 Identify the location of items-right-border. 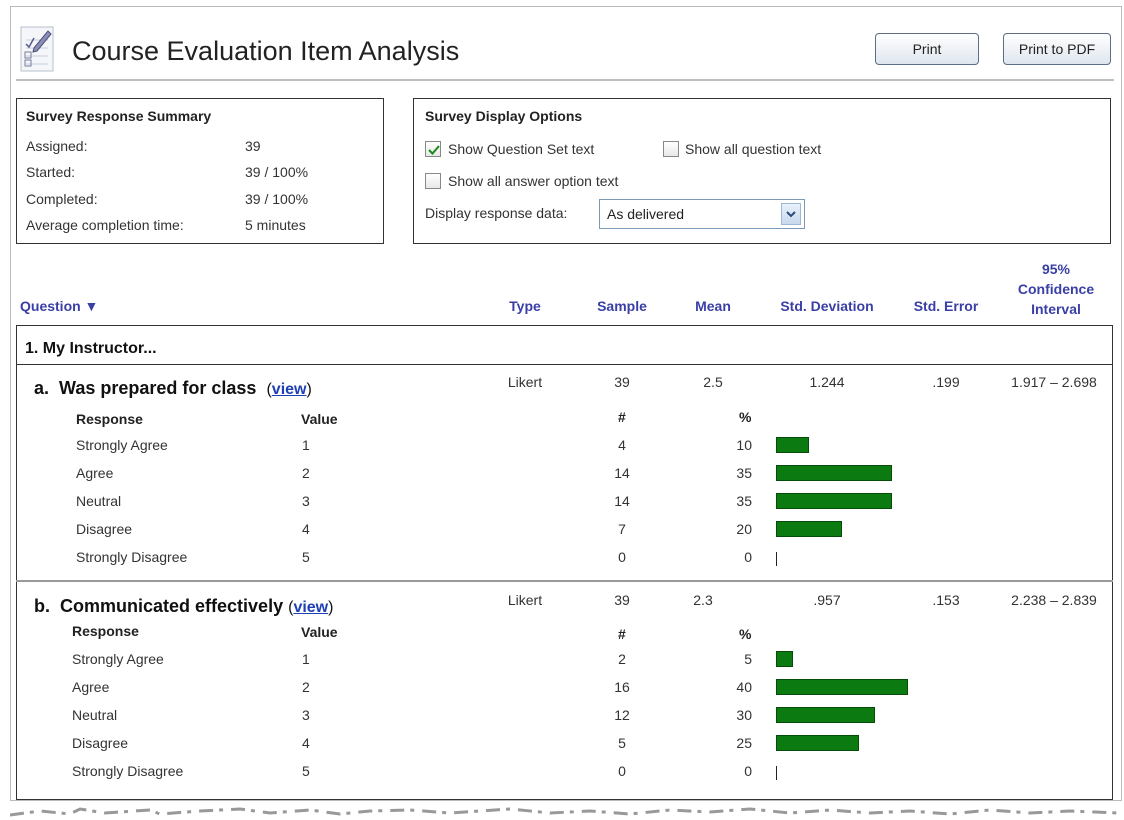
(1112, 582).